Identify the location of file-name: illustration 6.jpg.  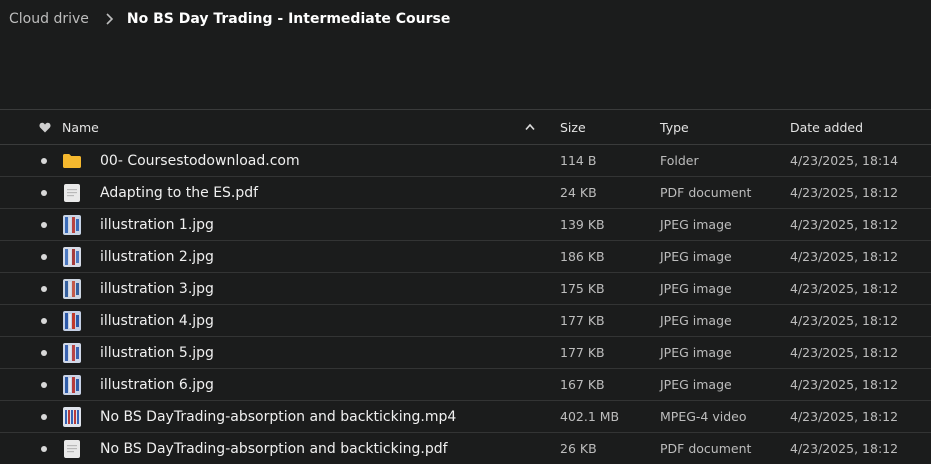
(157, 385).